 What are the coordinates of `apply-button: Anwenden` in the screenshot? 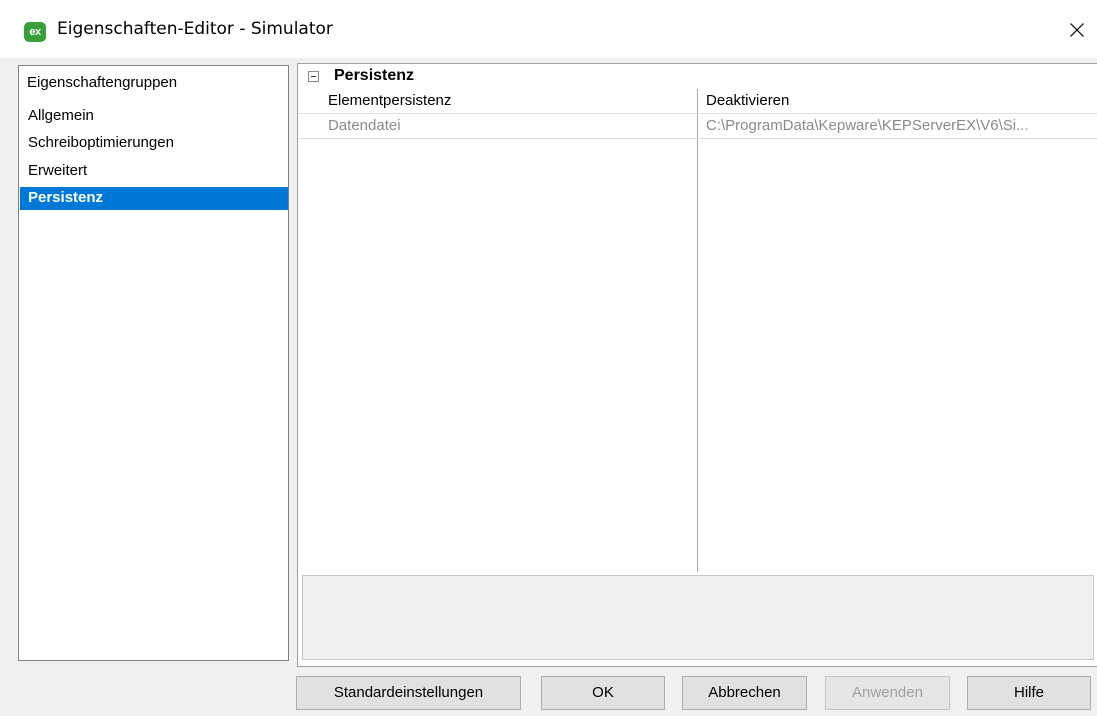 It's located at (887, 693).